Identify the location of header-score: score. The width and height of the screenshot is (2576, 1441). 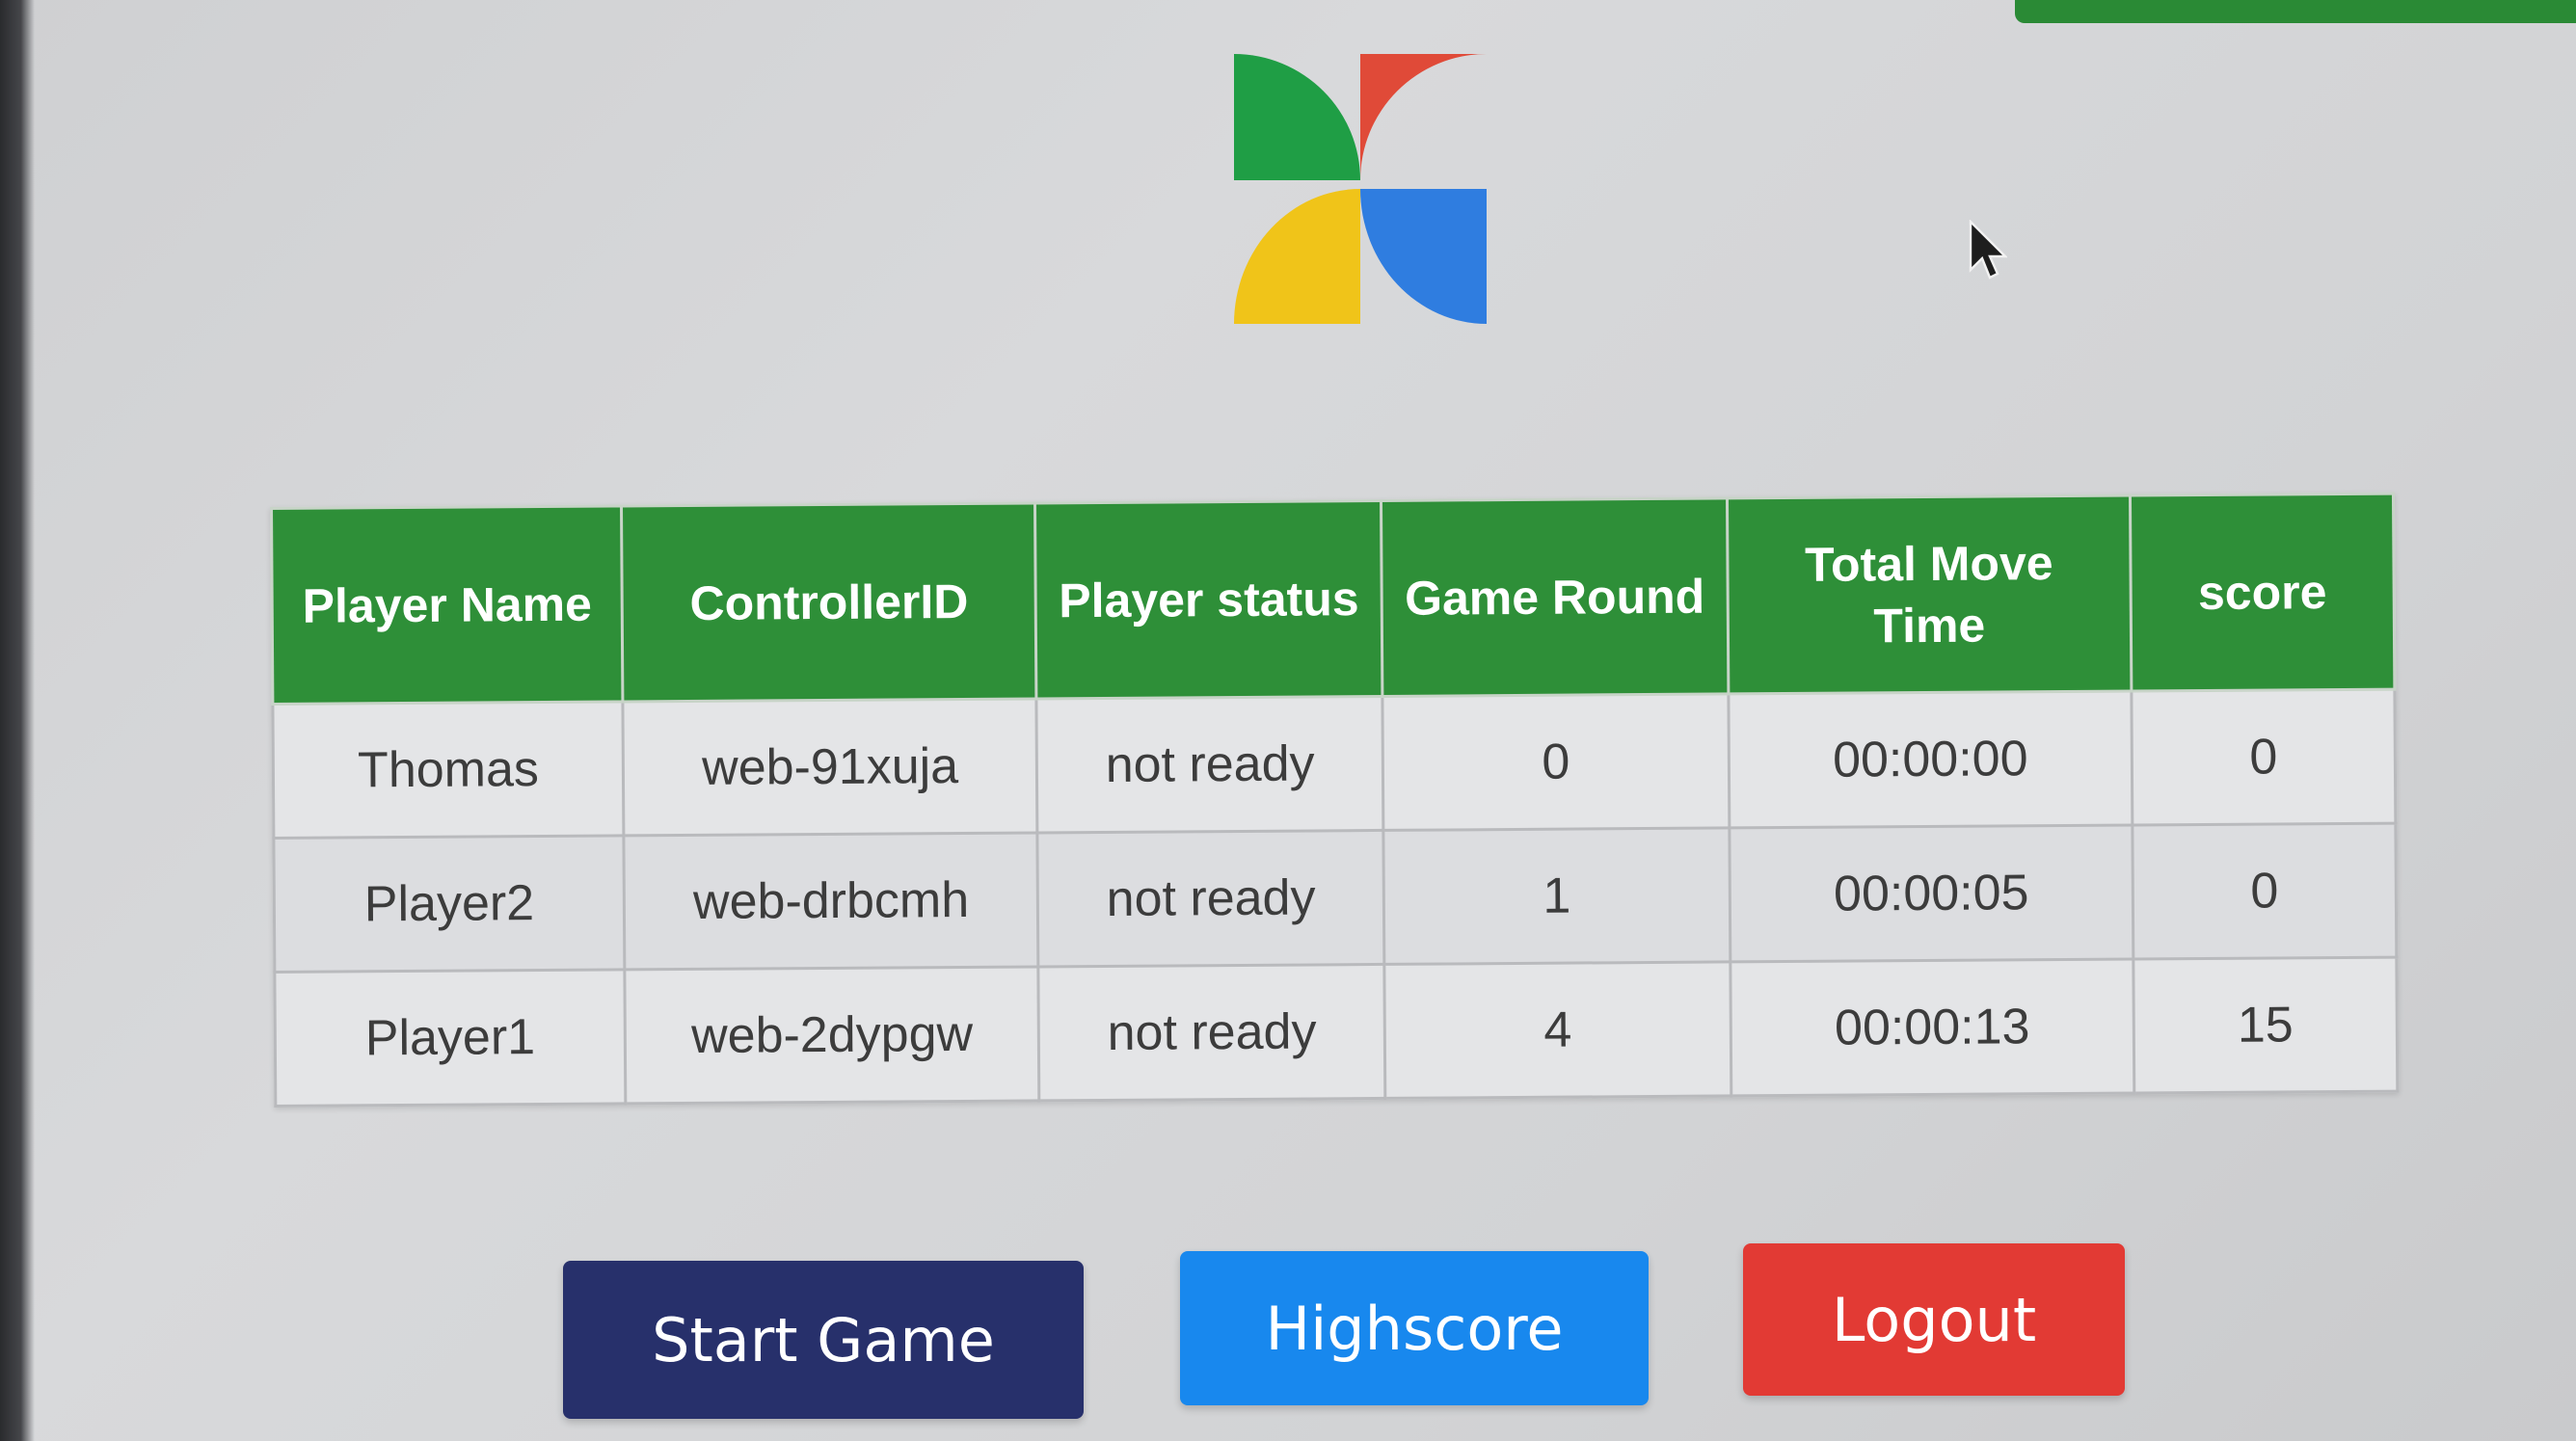
(2262, 593).